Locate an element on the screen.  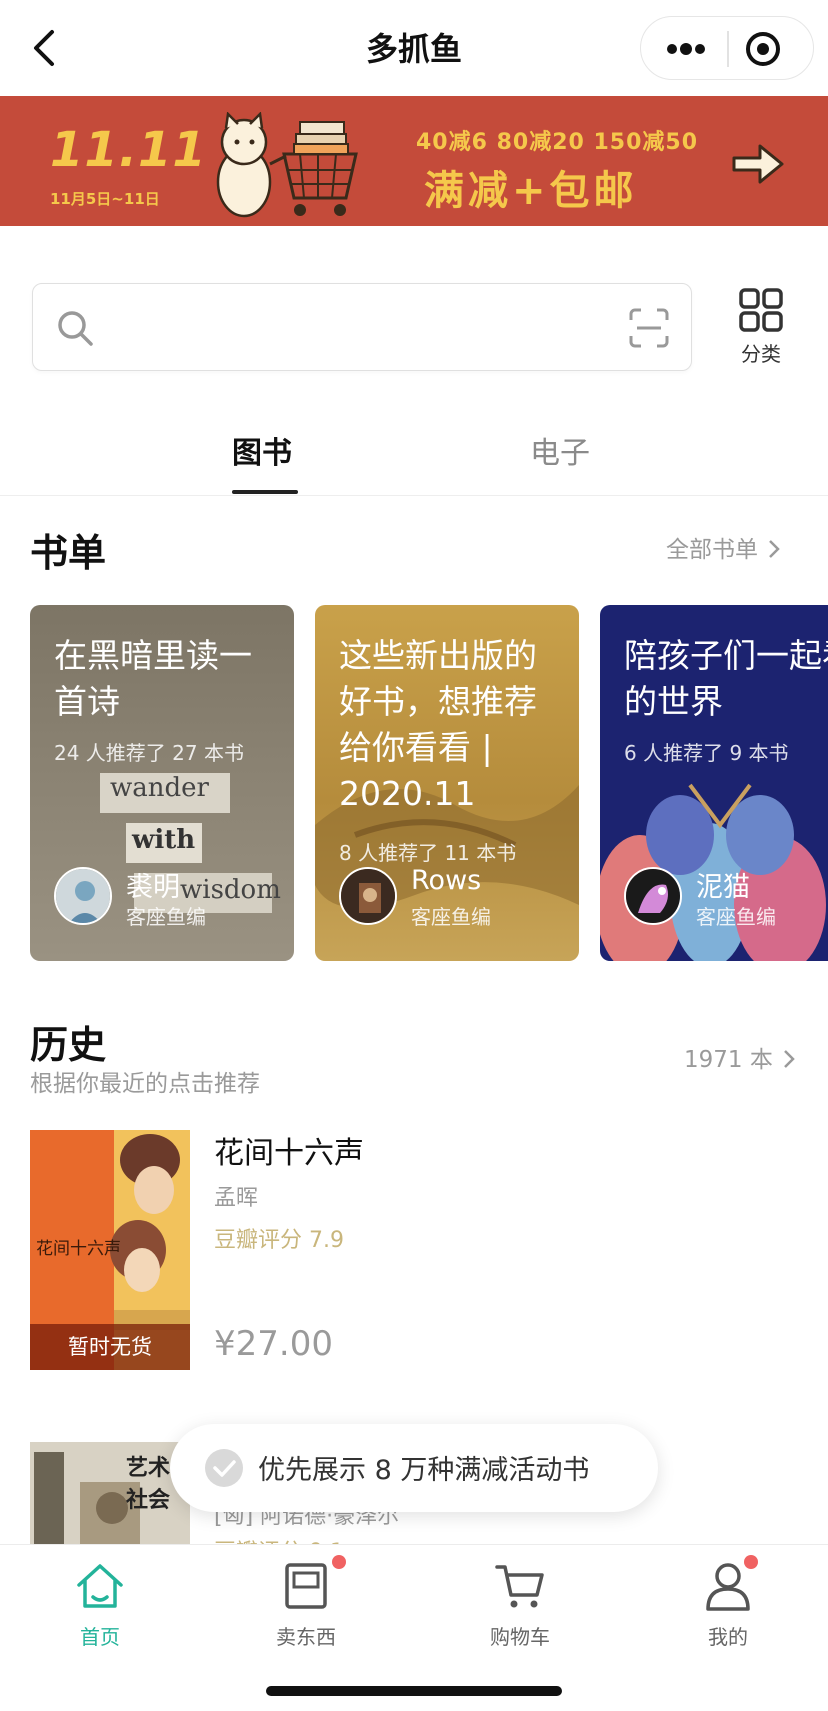
active-tab-indicator is located at coordinates (265, 492).